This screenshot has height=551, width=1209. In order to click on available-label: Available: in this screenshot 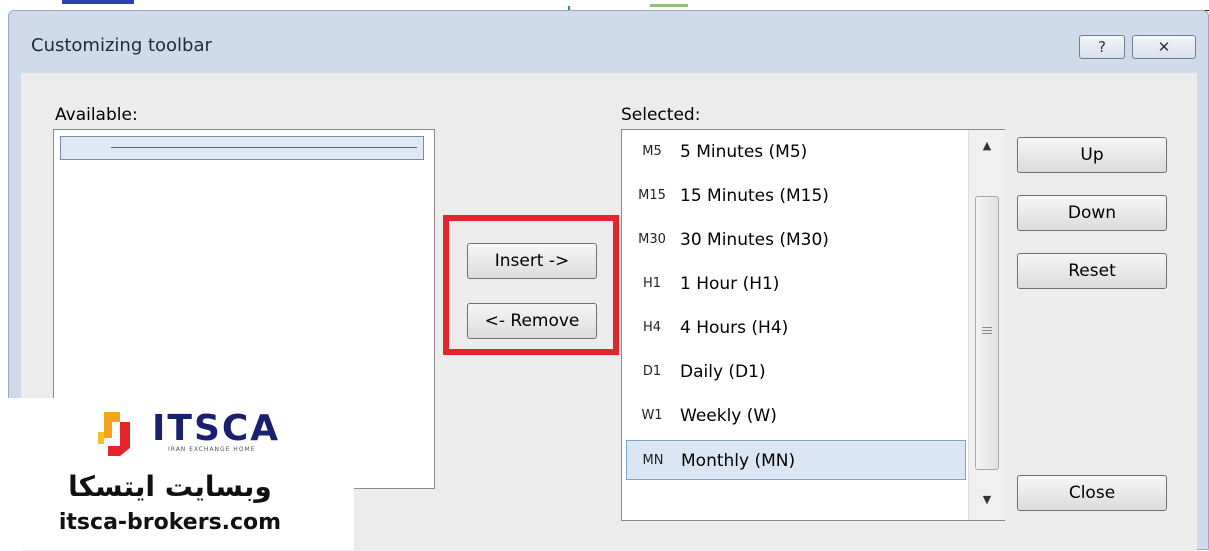, I will do `click(96, 115)`.